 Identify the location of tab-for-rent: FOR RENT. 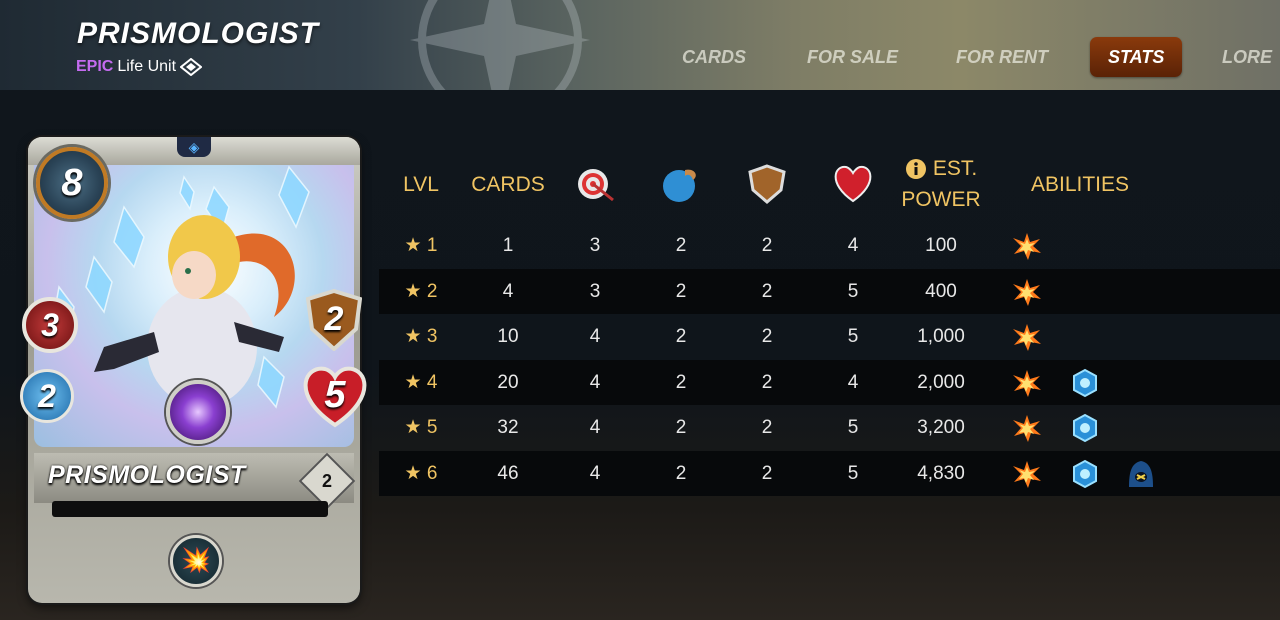
(1002, 57).